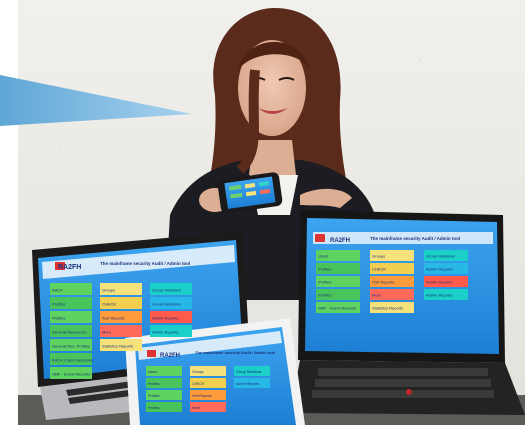  I want to click on tablet-tile-label: CHECK, so click(198, 384).